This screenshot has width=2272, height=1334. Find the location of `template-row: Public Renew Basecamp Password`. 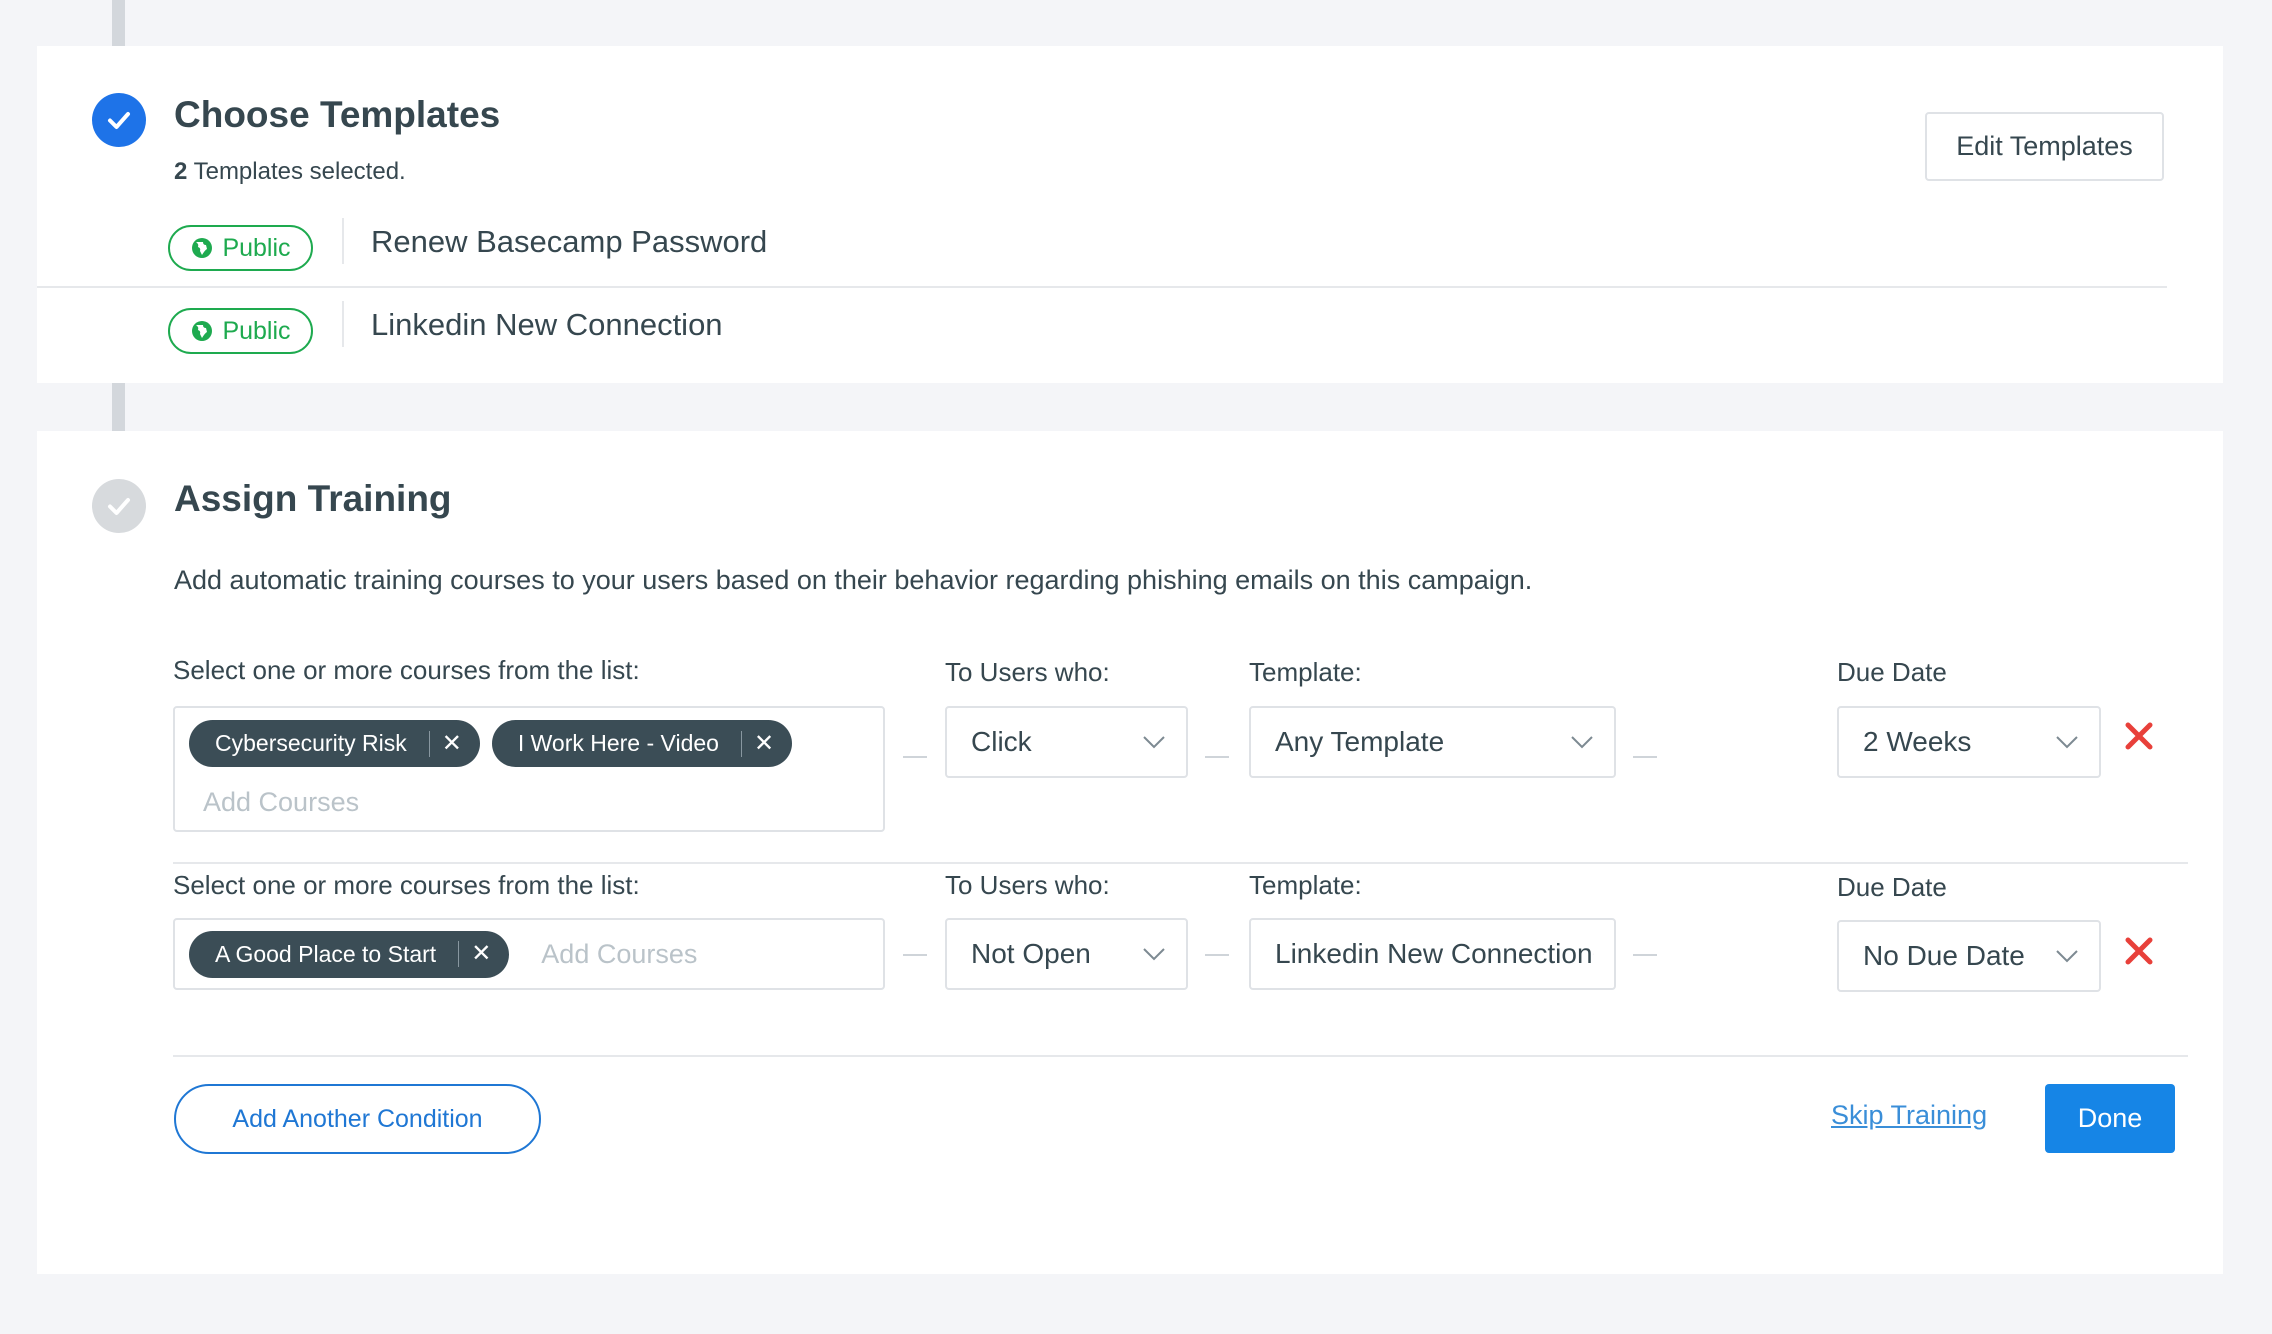

template-row: Public Renew Basecamp Password is located at coordinates (1102, 247).